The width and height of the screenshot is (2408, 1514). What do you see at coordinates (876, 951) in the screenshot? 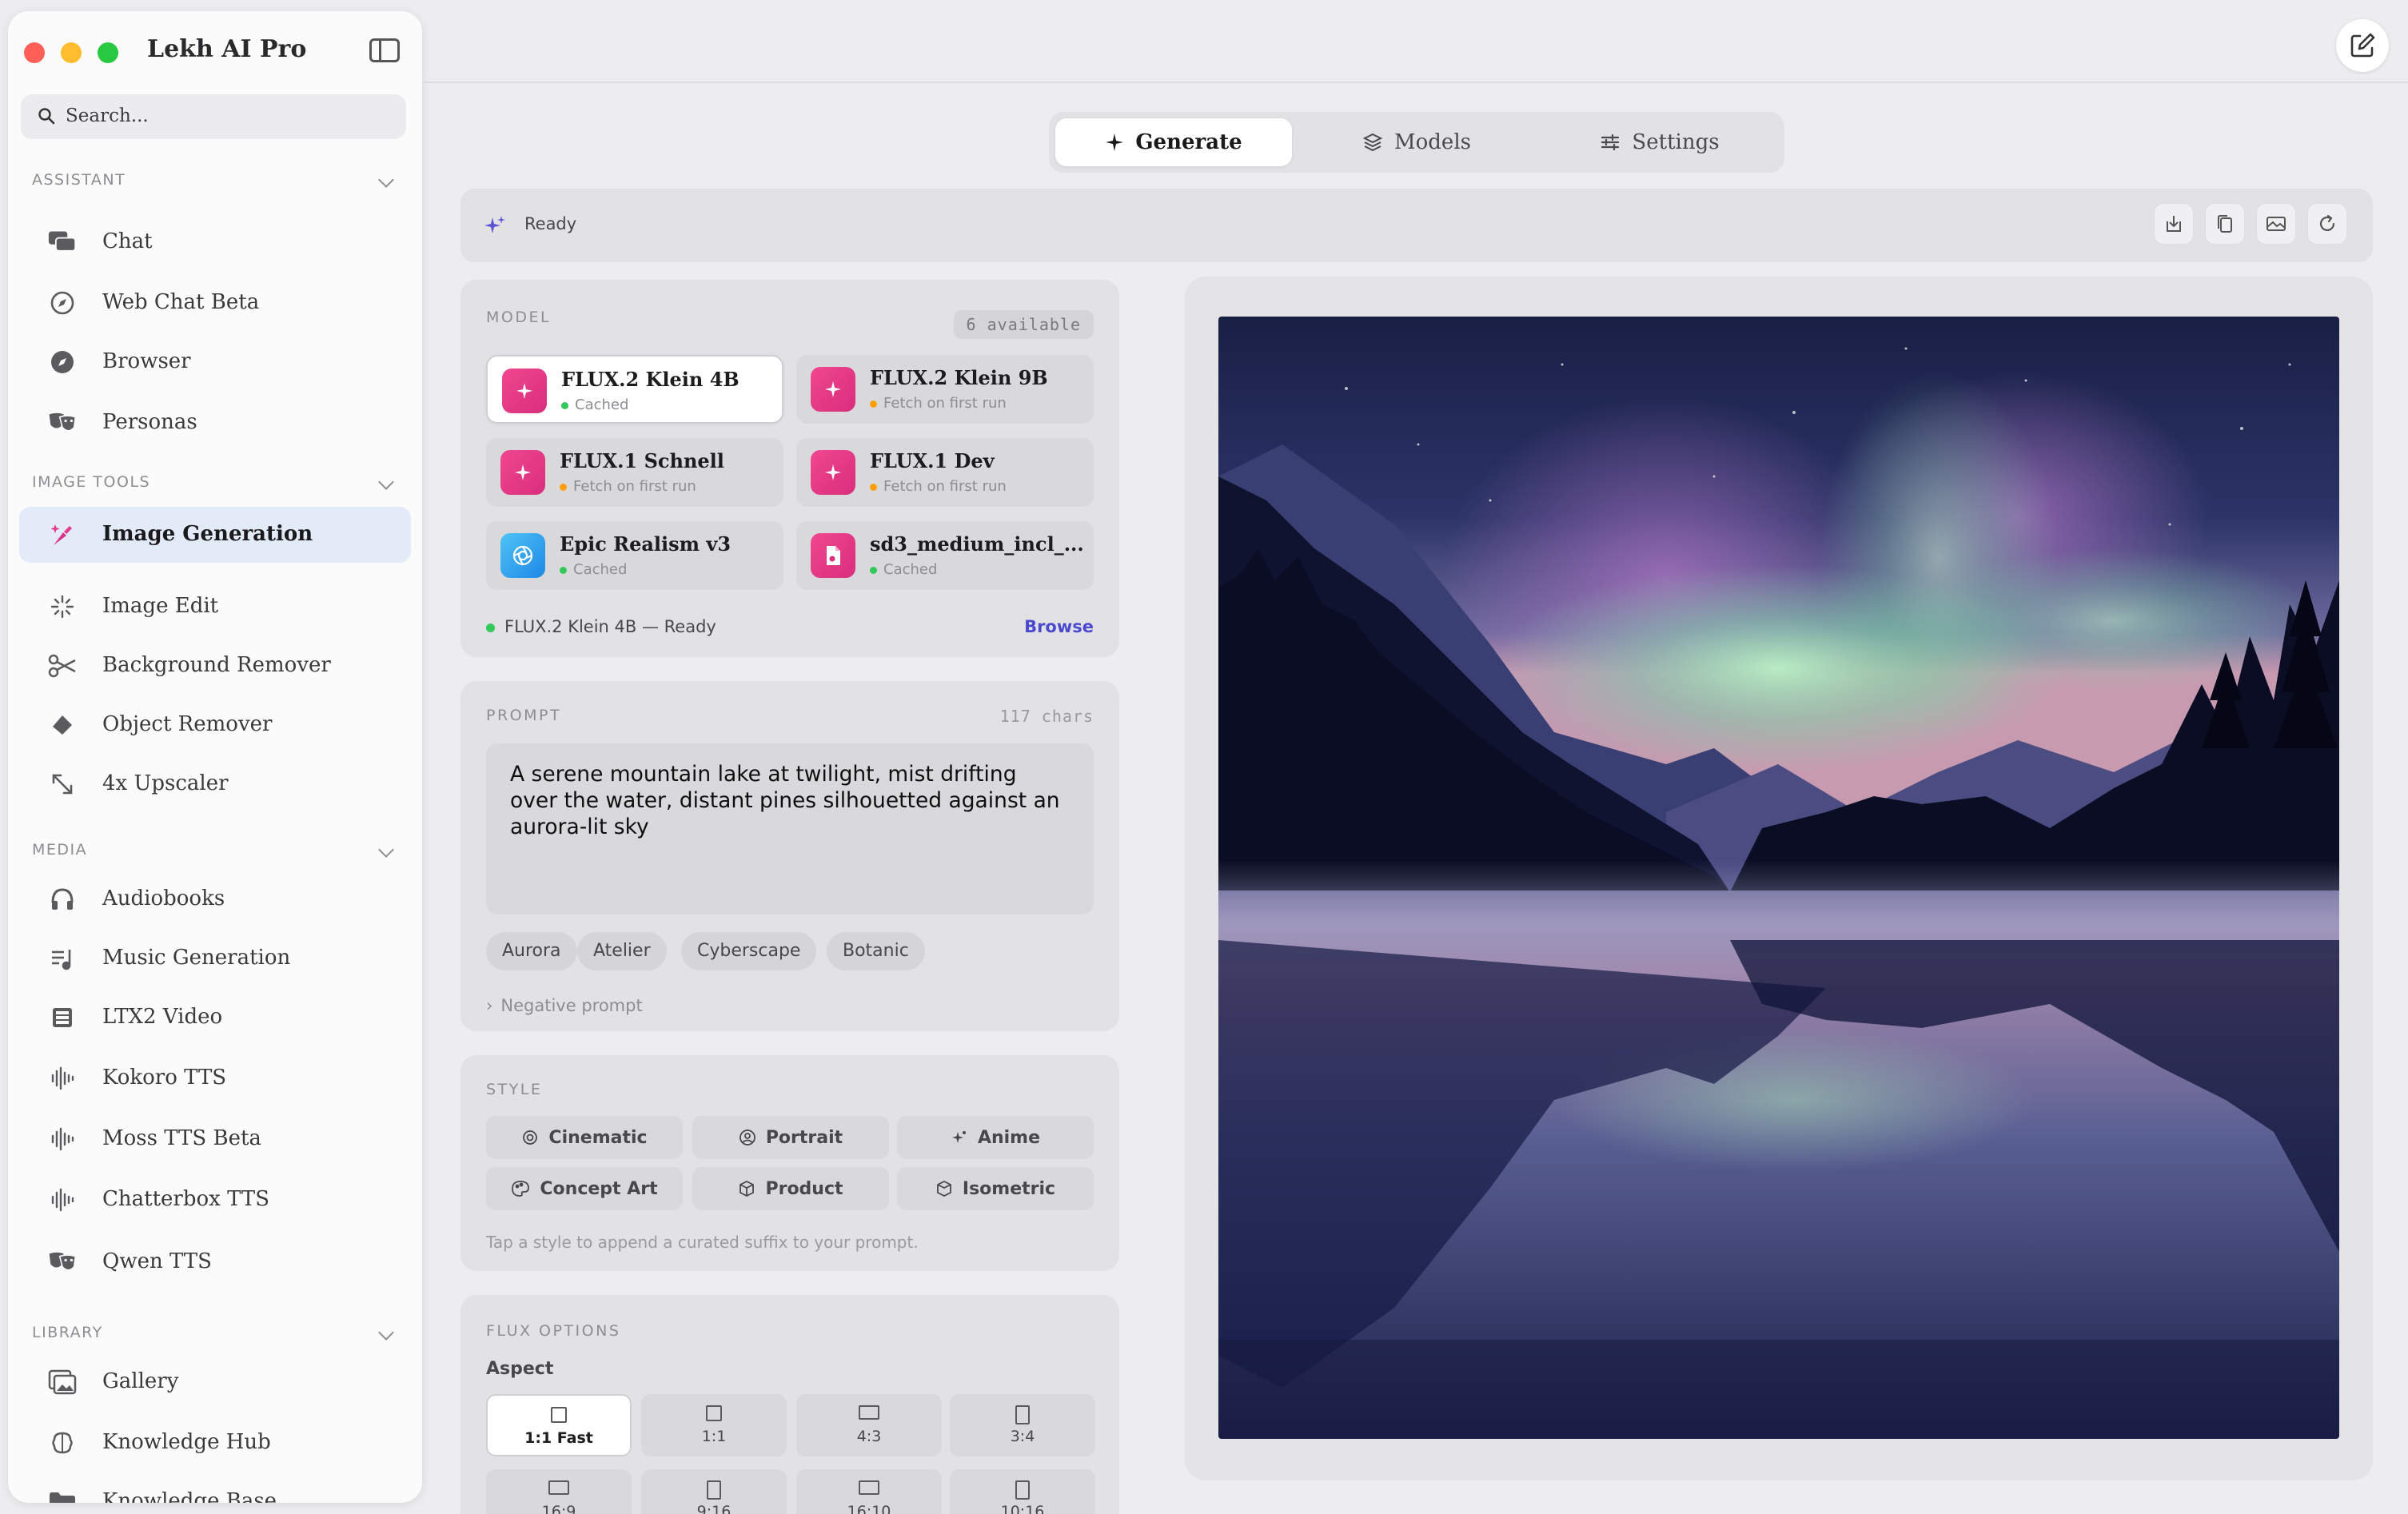
I see `preset-chip: Botanic` at bounding box center [876, 951].